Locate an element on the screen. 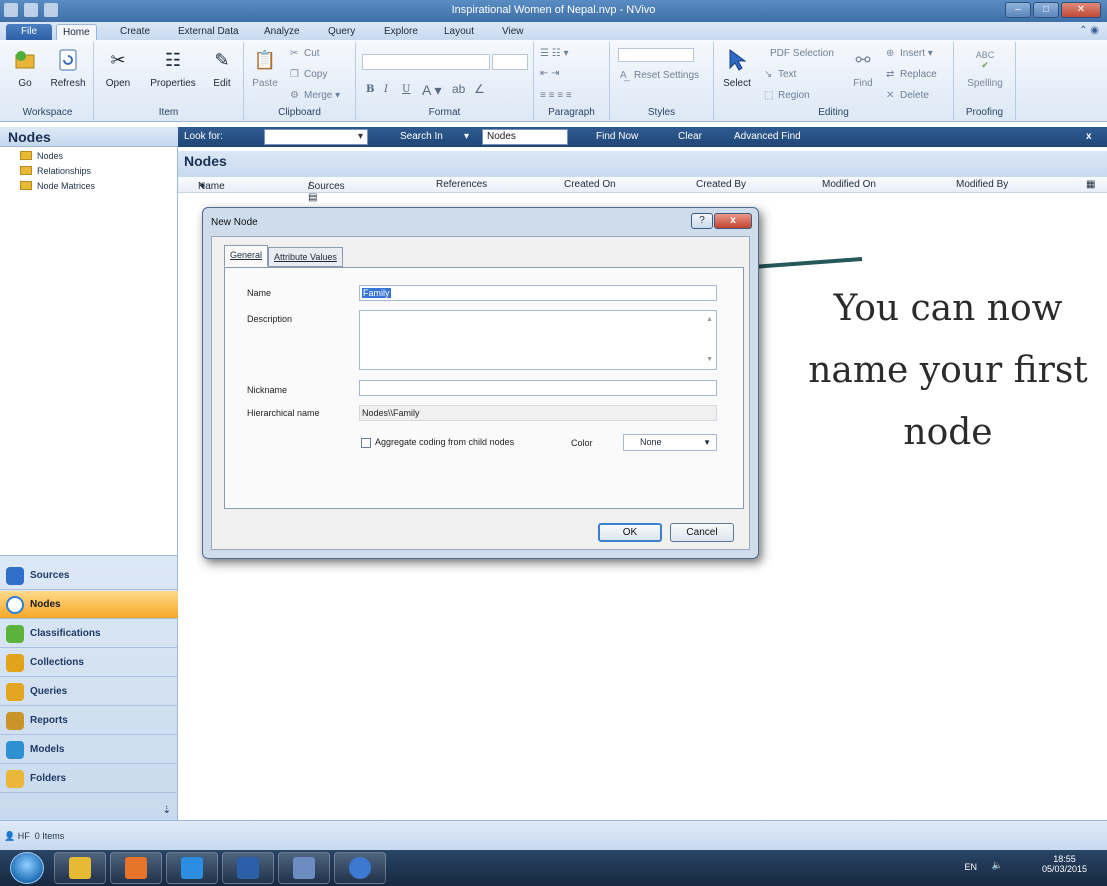 This screenshot has width=1107, height=886. tab-general: General is located at coordinates (246, 256).